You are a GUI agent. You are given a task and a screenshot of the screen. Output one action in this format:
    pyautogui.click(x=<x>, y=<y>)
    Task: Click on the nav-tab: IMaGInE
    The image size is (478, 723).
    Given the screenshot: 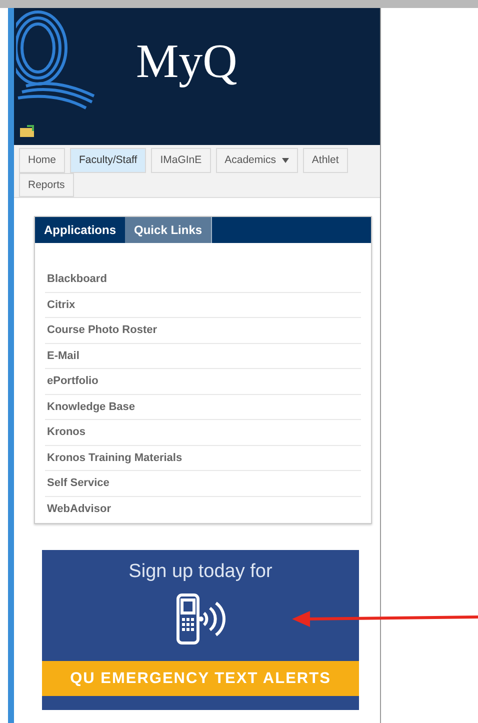 What is the action you would take?
    pyautogui.click(x=181, y=160)
    